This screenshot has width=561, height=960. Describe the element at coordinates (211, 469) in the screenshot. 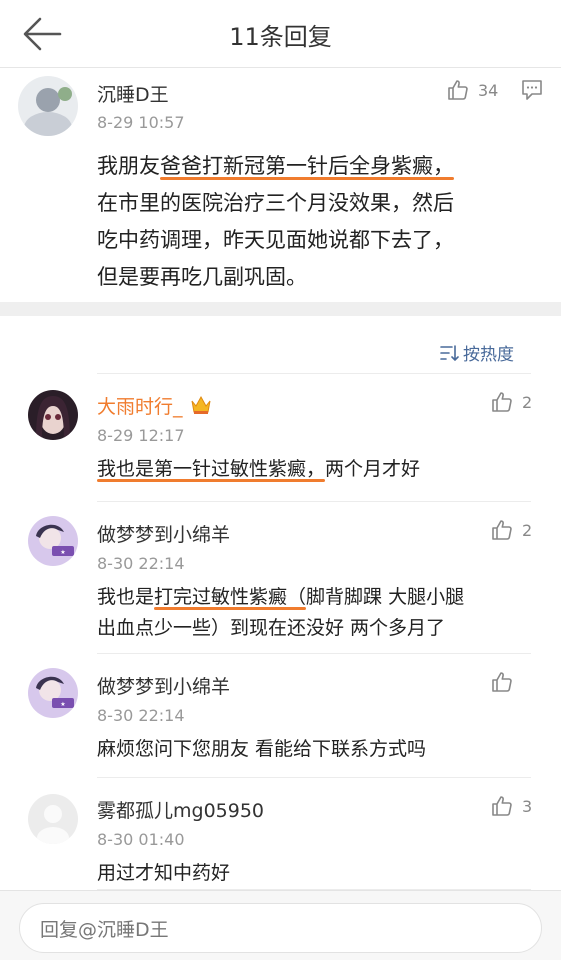

I see `highlighted-text: 我也是第一针过敏性紫癜，` at that location.